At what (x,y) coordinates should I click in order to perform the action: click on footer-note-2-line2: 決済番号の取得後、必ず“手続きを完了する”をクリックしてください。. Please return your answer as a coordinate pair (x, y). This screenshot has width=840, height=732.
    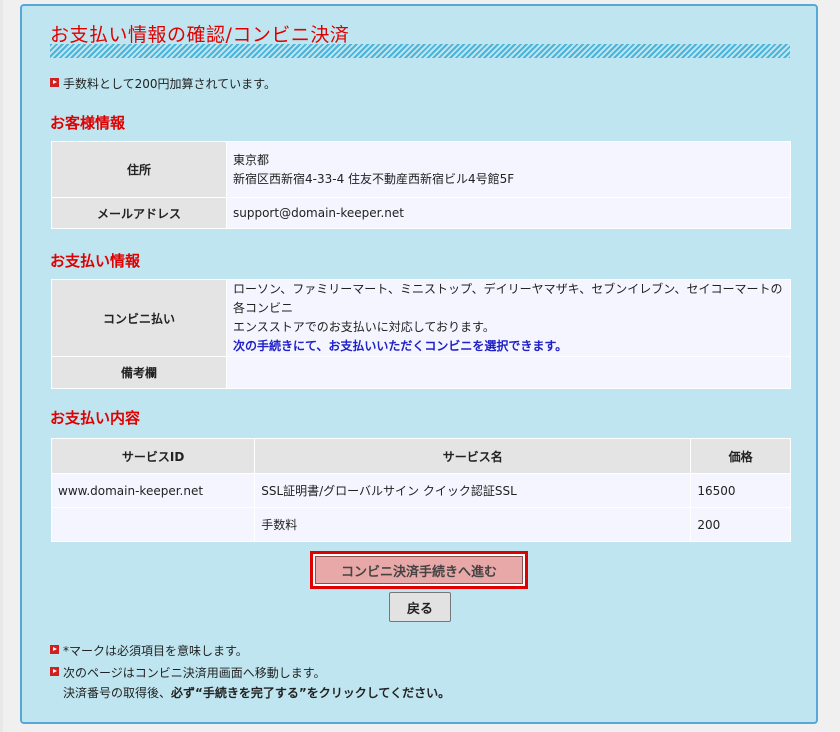
    Looking at the image, I should click on (256, 692).